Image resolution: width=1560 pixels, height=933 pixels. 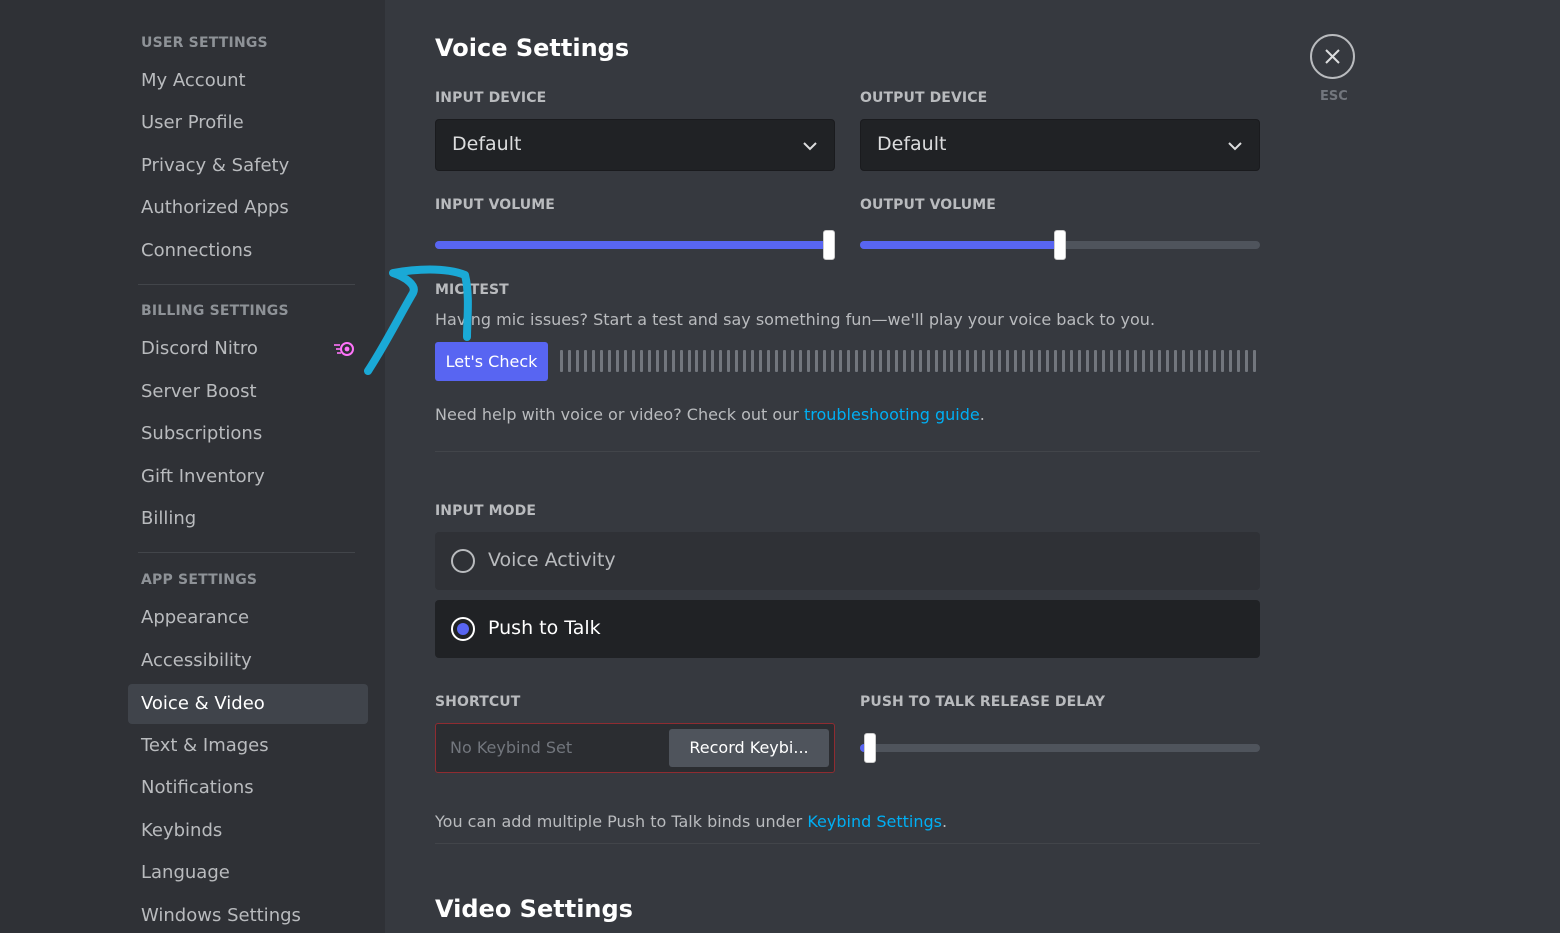 I want to click on mic-level-meter, so click(x=908, y=361).